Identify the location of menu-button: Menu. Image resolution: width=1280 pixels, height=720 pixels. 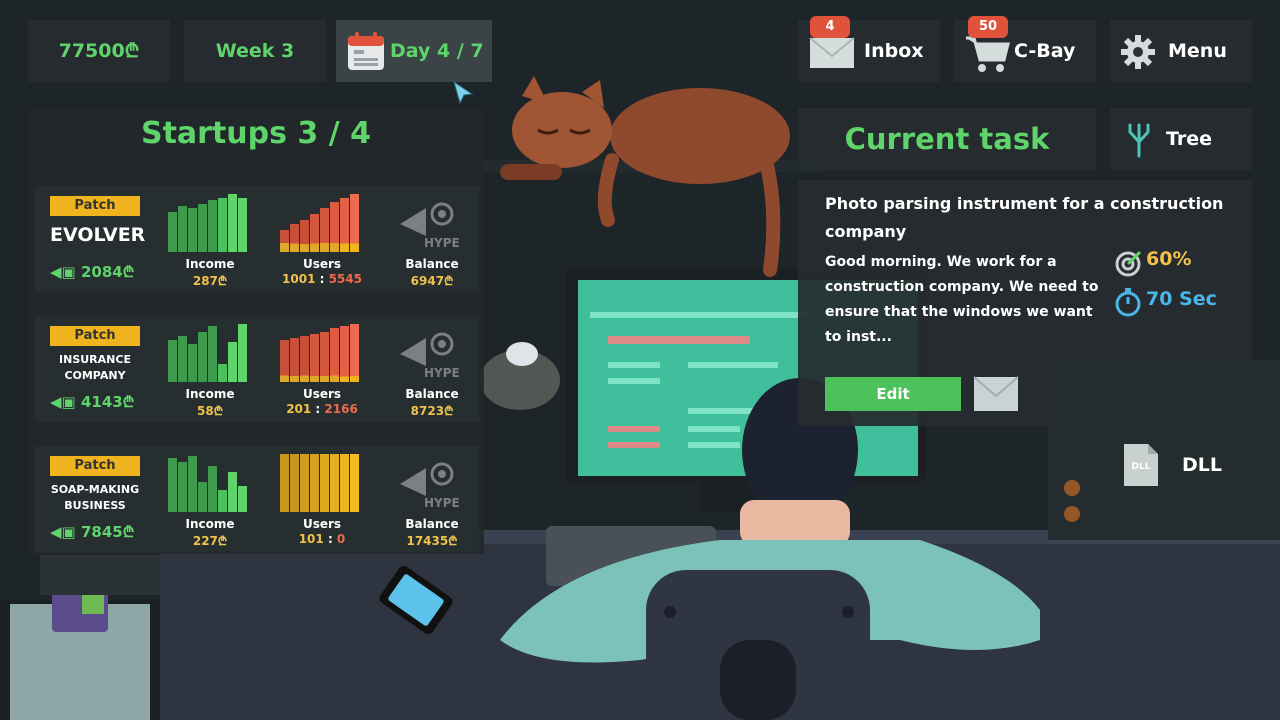
(1181, 51).